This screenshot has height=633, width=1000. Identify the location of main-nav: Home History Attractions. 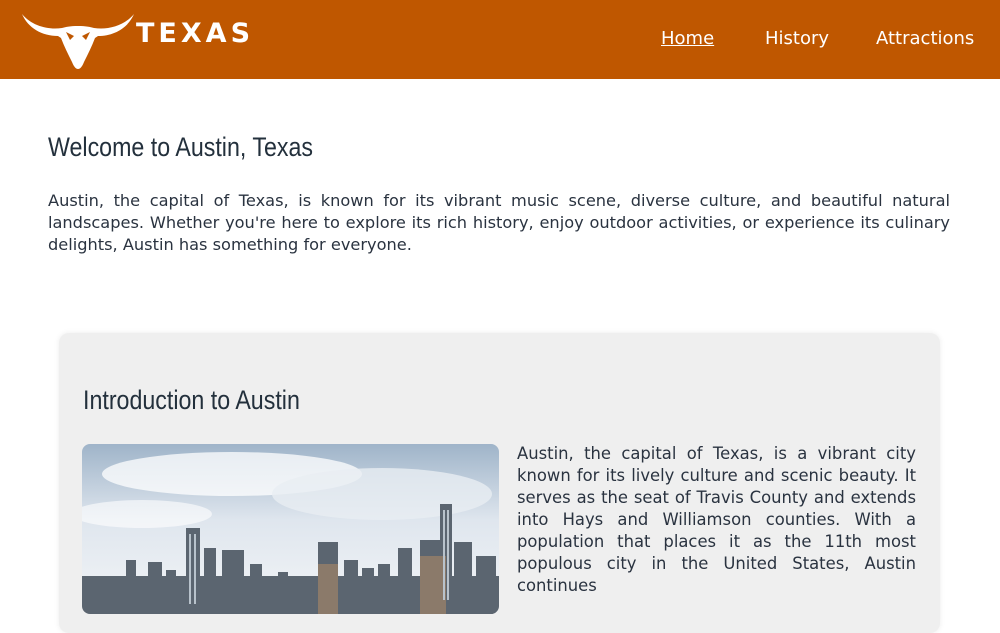
(500, 42).